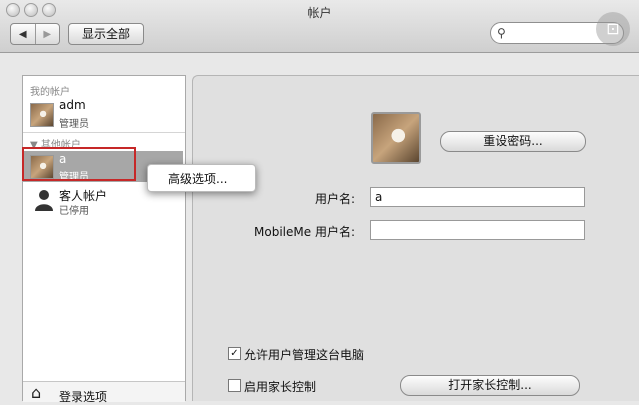  Describe the element at coordinates (477, 197) in the screenshot. I see `username-field: a` at that location.